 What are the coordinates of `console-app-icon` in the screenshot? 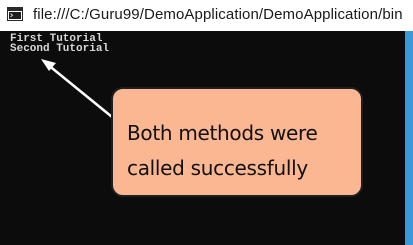 It's located at (15, 14).